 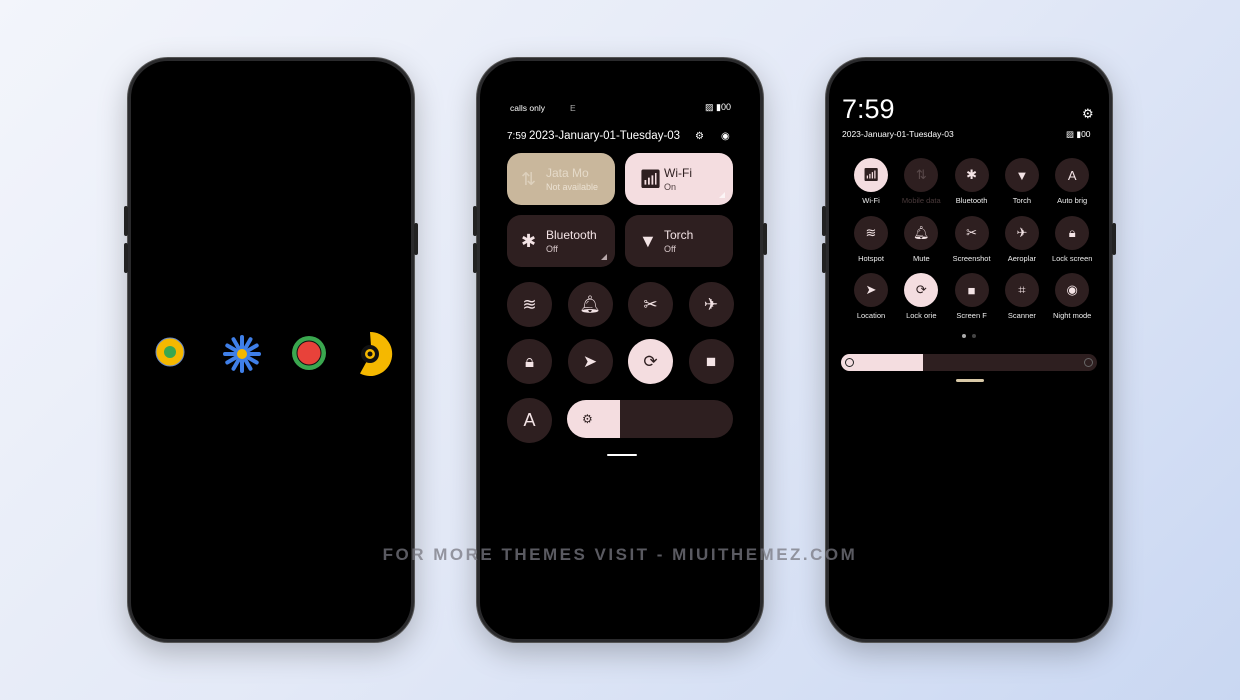 I want to click on max-brightness-icon, so click(x=1088, y=362).